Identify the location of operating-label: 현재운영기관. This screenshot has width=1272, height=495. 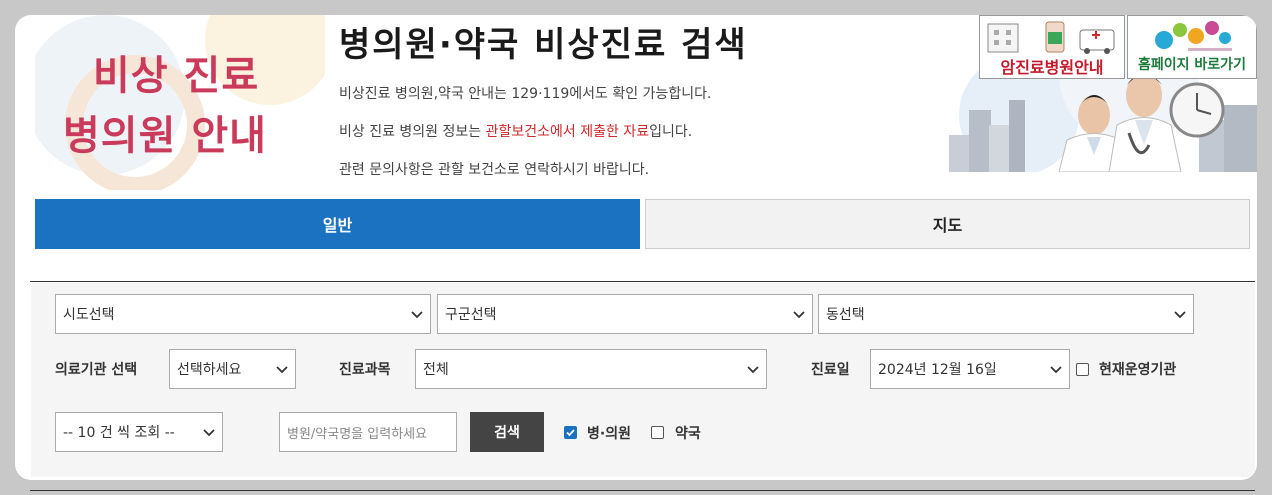
(1138, 370).